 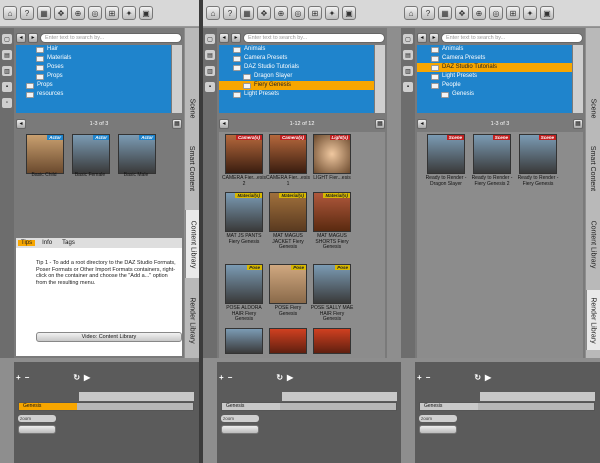 What do you see at coordinates (93, 58) in the screenshot?
I see `tree-node: Materials` at bounding box center [93, 58].